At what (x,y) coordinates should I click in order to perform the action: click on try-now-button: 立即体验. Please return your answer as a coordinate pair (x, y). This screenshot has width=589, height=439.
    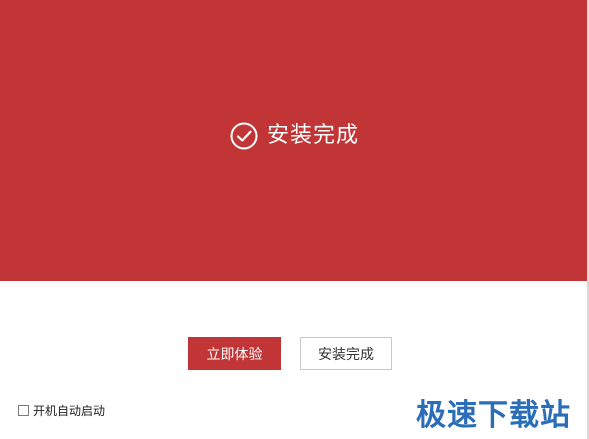
    Looking at the image, I should click on (234, 353).